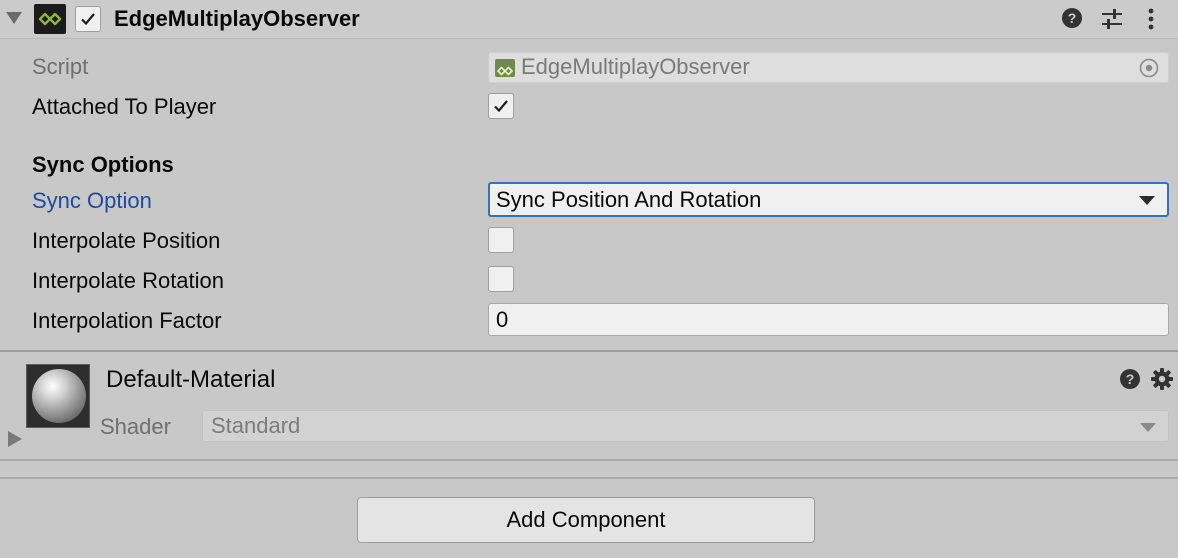 The image size is (1178, 558). I want to click on sync-option-dropdown: Sync Position And Rotation, so click(828, 199).